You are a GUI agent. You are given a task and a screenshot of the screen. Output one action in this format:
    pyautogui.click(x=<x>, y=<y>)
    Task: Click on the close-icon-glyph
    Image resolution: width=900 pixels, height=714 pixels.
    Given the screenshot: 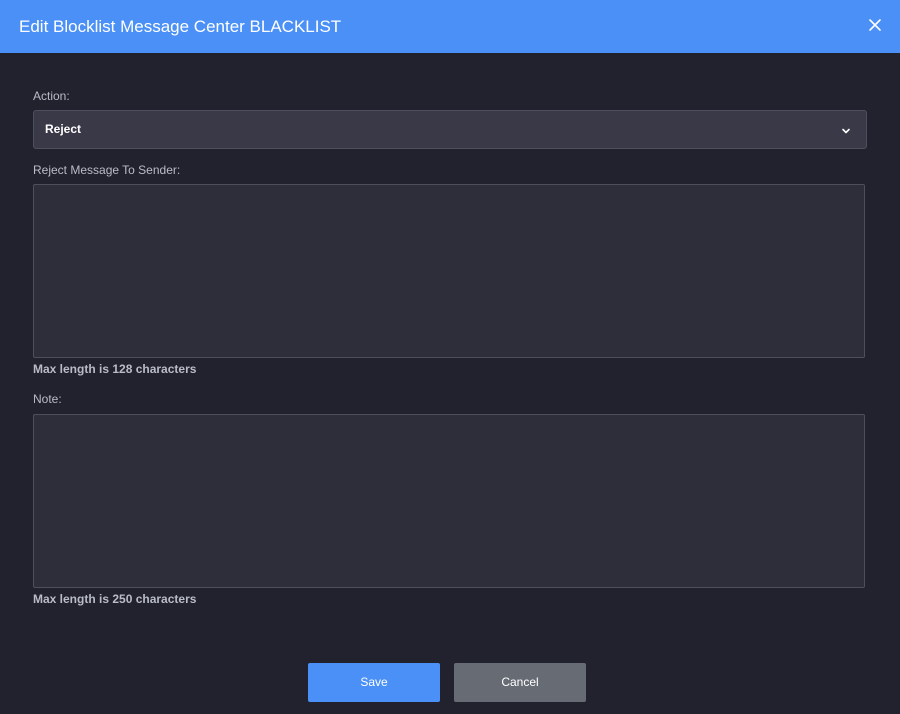 What is the action you would take?
    pyautogui.click(x=875, y=25)
    